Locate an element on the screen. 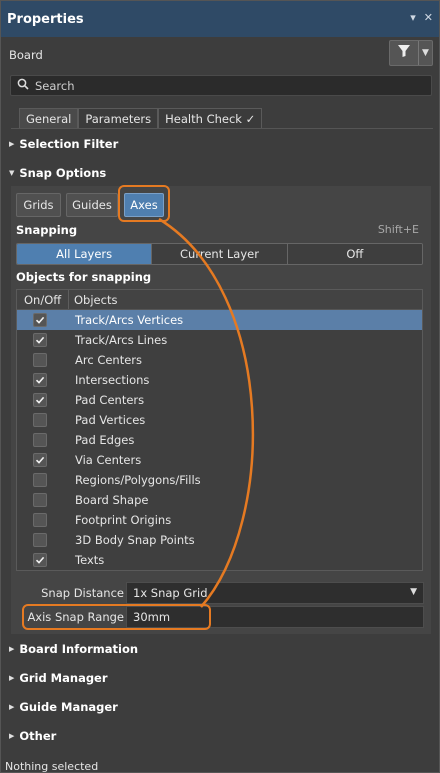 The width and height of the screenshot is (440, 773). section-label: Board Information is located at coordinates (79, 649).